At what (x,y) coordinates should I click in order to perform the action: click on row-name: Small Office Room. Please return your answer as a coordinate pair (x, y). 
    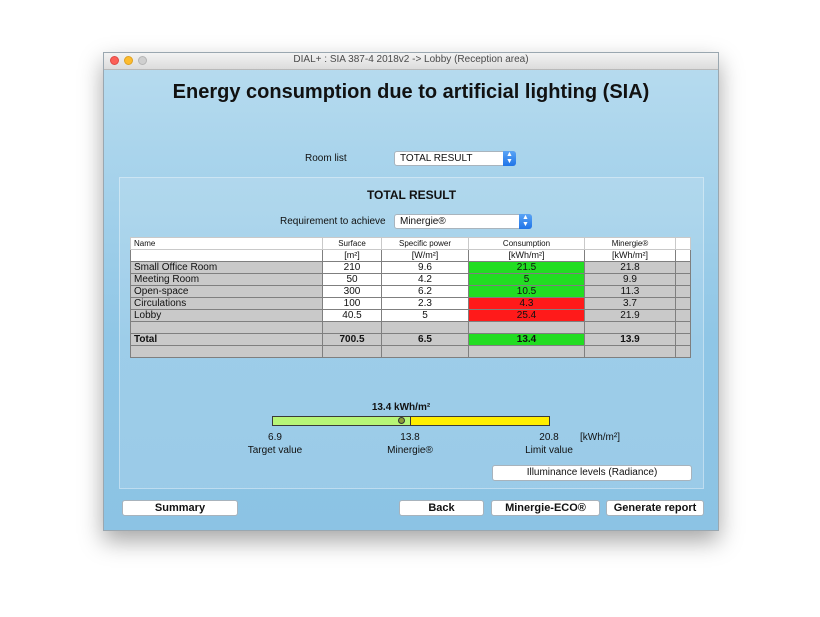
    Looking at the image, I should click on (226, 267).